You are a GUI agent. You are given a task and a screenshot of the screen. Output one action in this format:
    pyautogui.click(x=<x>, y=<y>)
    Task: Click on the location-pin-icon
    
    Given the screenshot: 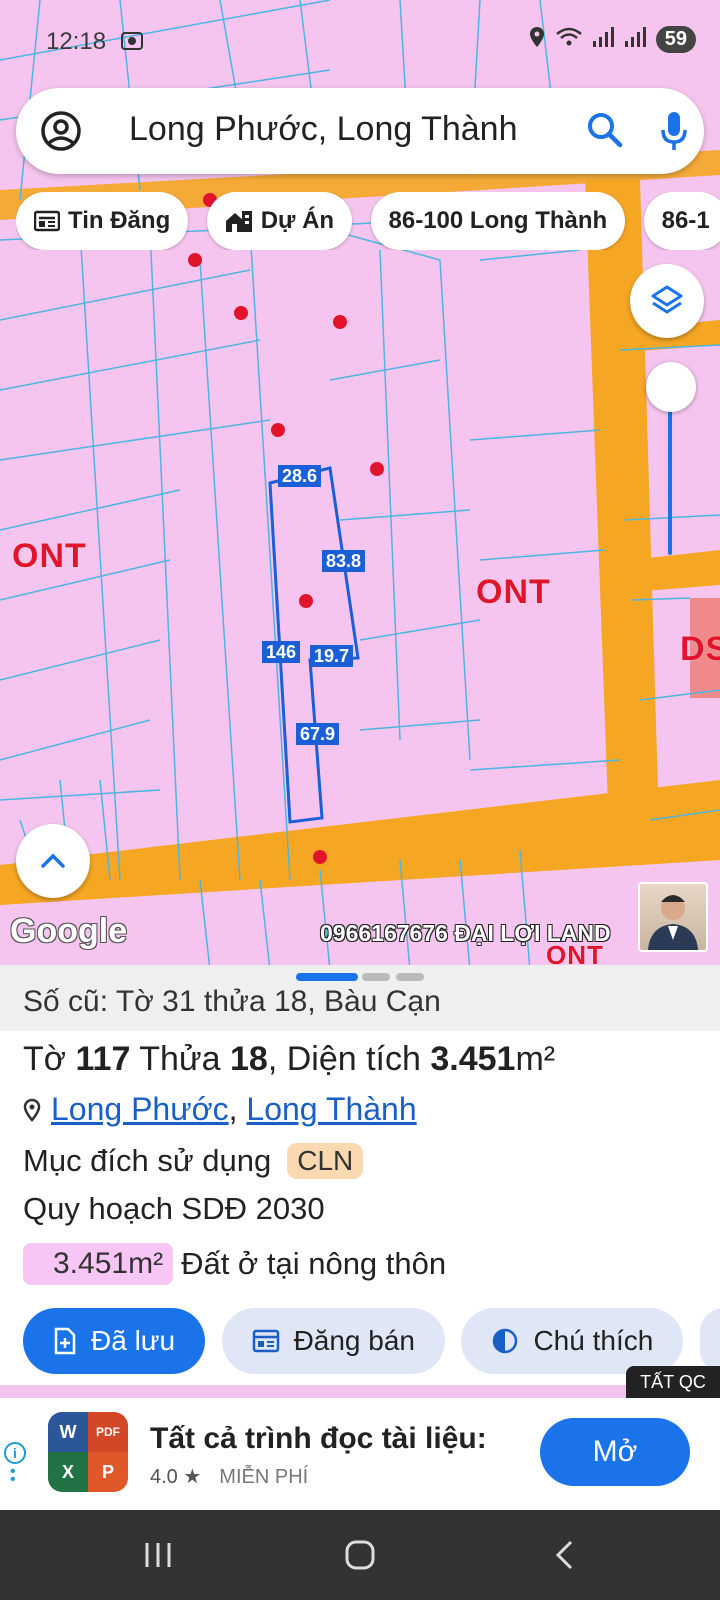 What is the action you would take?
    pyautogui.click(x=32, y=1110)
    